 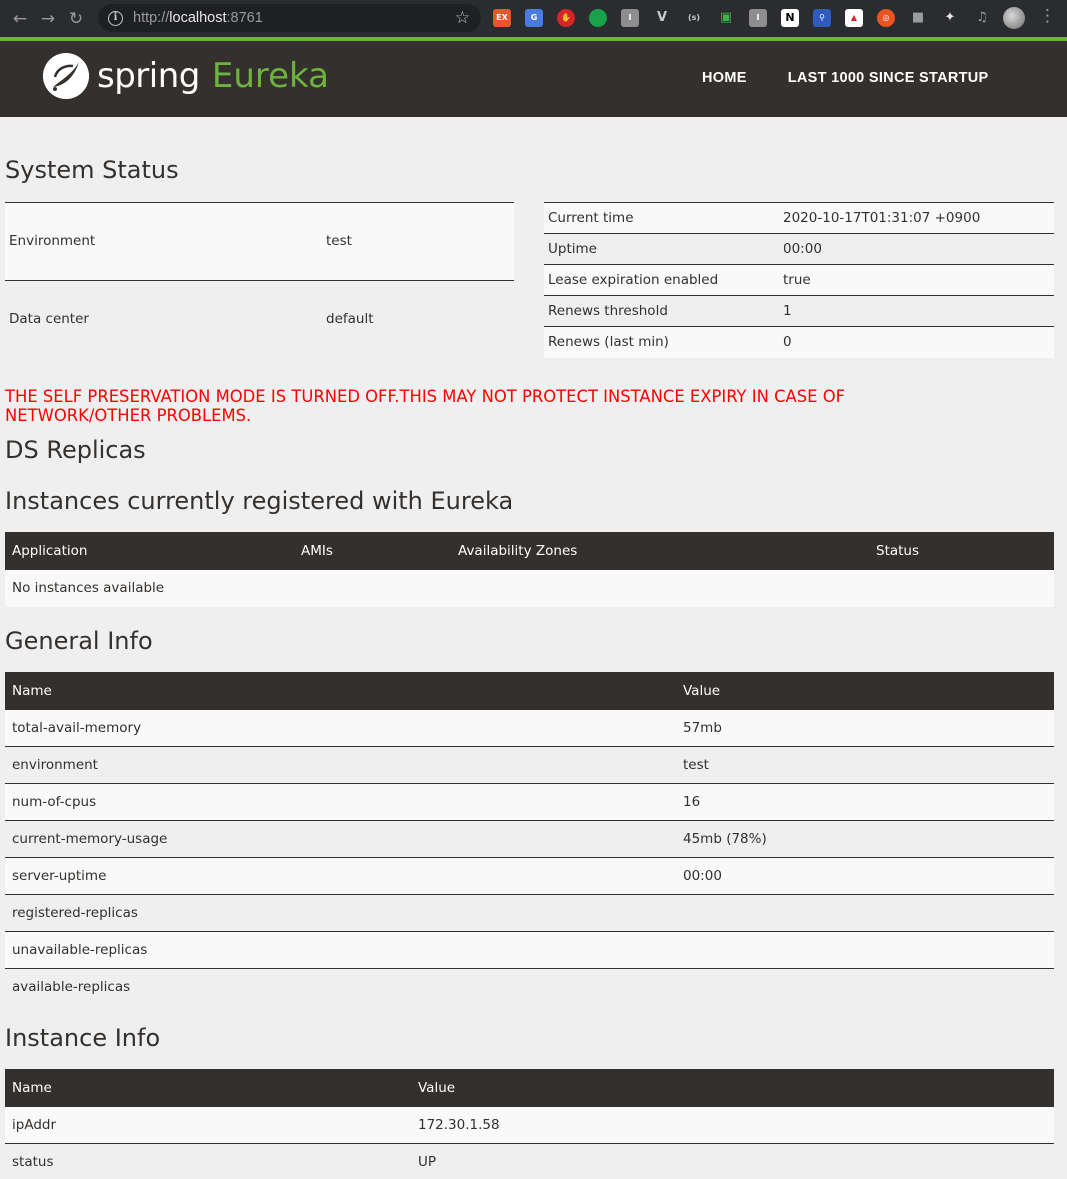 I want to click on instance-info-table: Name Value ipAddr 172.30.1.58 status UP, so click(x=529, y=1123).